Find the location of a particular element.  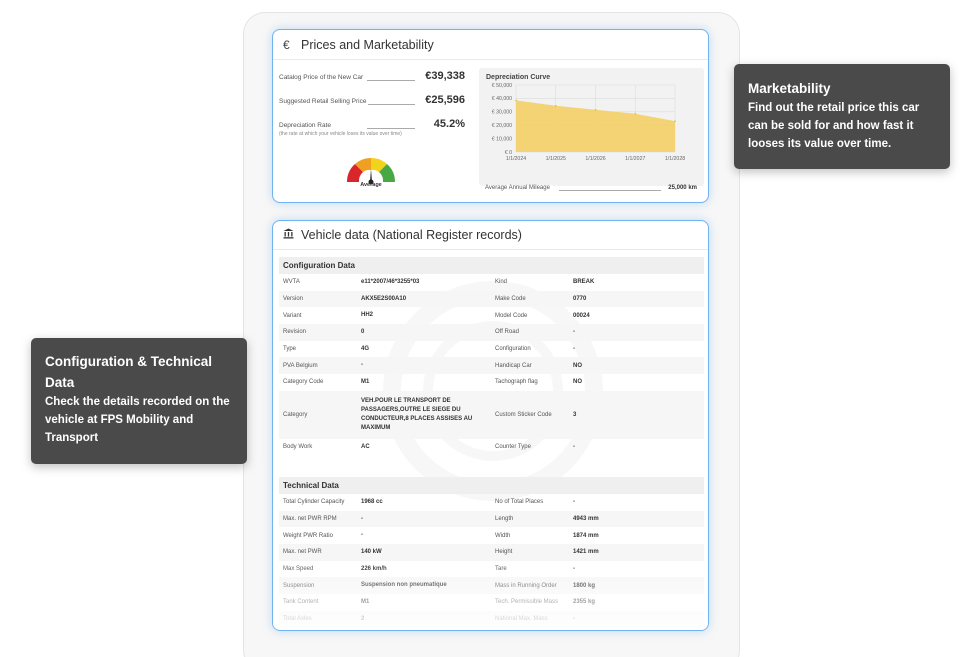

row-key: Max. net PWR is located at coordinates (302, 552).